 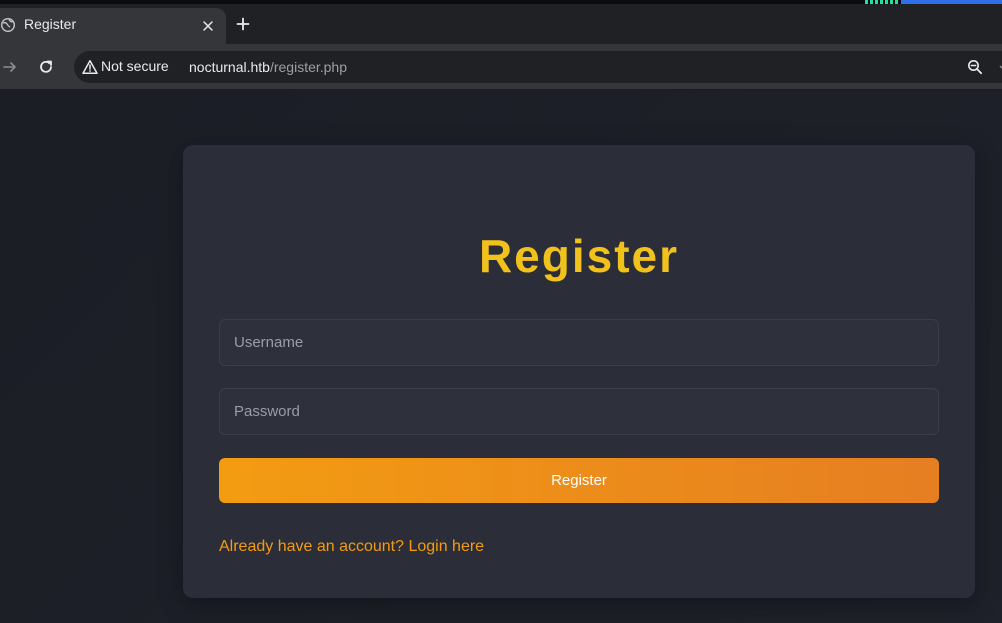 What do you see at coordinates (882, 2) in the screenshot?
I see `system-indicator` at bounding box center [882, 2].